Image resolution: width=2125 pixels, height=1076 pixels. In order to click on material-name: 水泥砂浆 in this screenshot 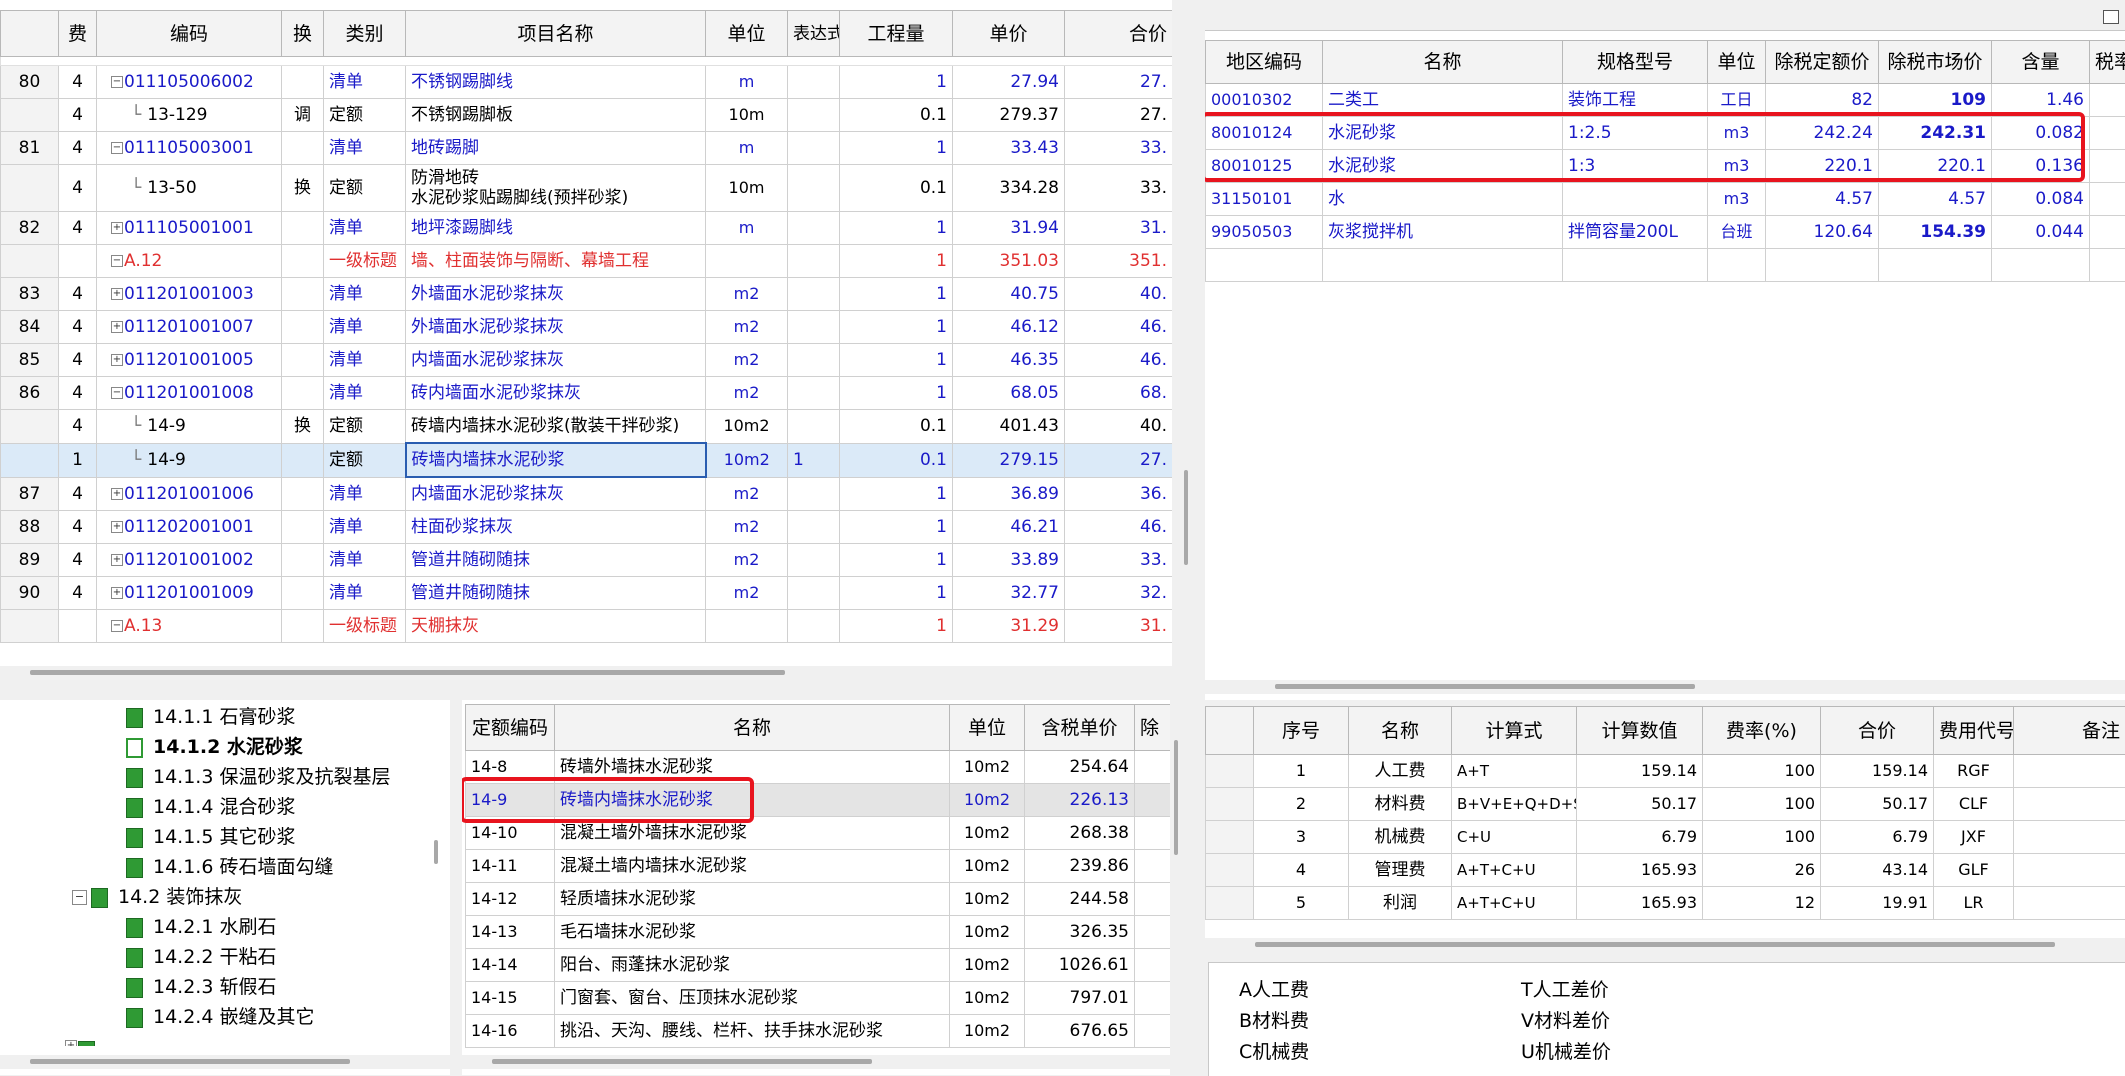, I will do `click(1443, 133)`.